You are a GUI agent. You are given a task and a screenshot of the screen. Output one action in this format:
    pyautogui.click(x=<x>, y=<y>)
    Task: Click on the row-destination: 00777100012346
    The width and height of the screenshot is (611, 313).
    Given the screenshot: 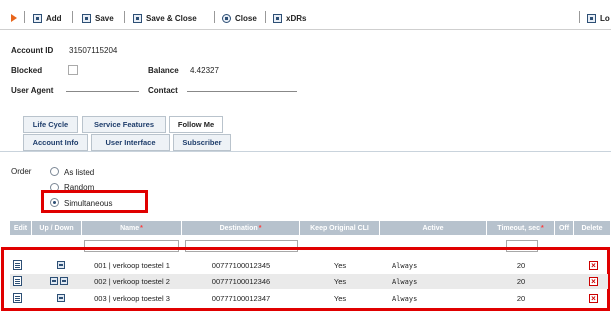 What is the action you would take?
    pyautogui.click(x=241, y=281)
    